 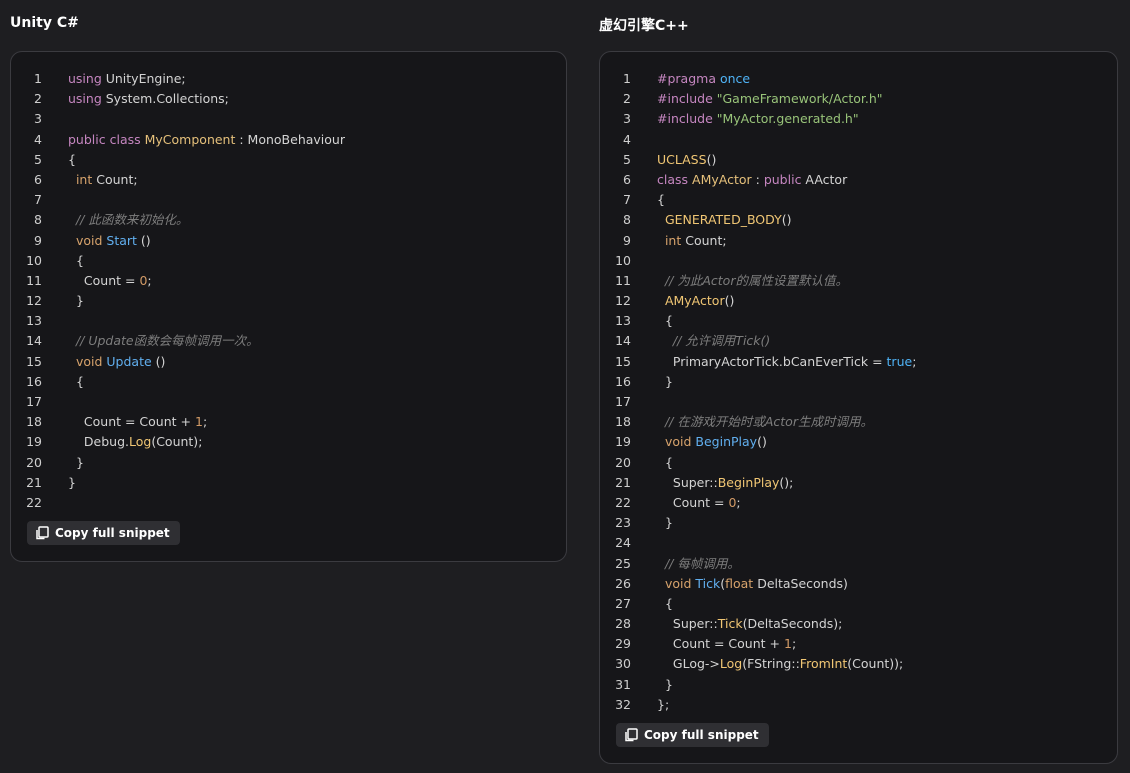 What do you see at coordinates (858, 543) in the screenshot?
I see `code-line: 24` at bounding box center [858, 543].